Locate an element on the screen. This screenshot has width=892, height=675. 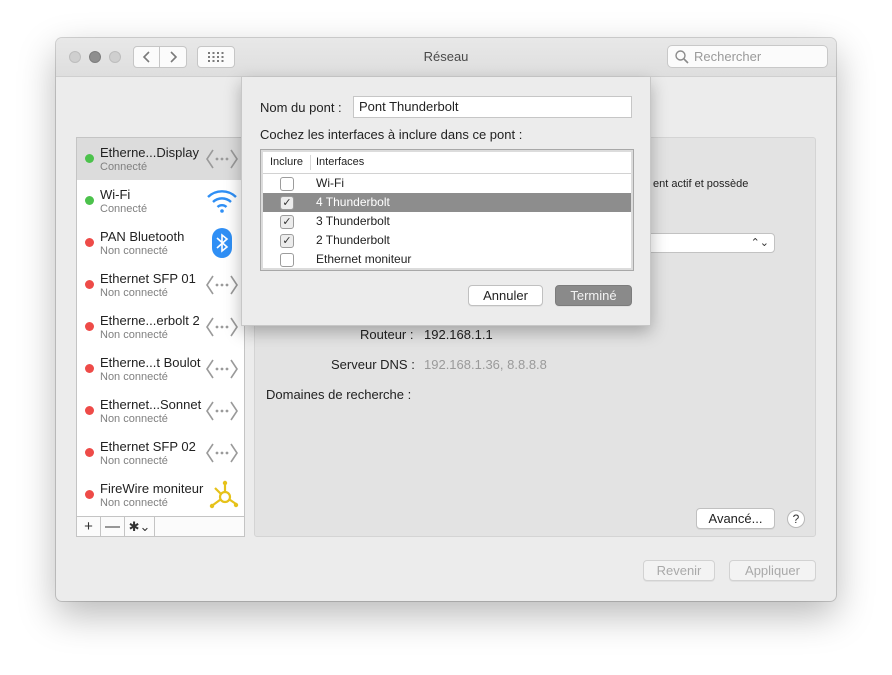
bluetooth-icon is located at coordinates (222, 243).